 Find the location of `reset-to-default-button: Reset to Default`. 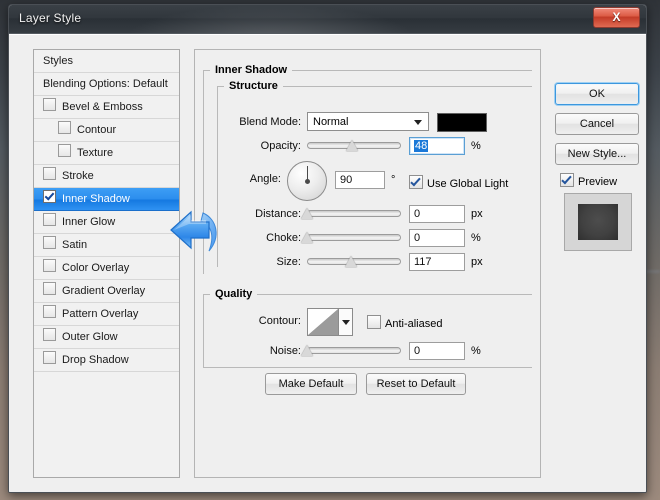

reset-to-default-button: Reset to Default is located at coordinates (416, 384).